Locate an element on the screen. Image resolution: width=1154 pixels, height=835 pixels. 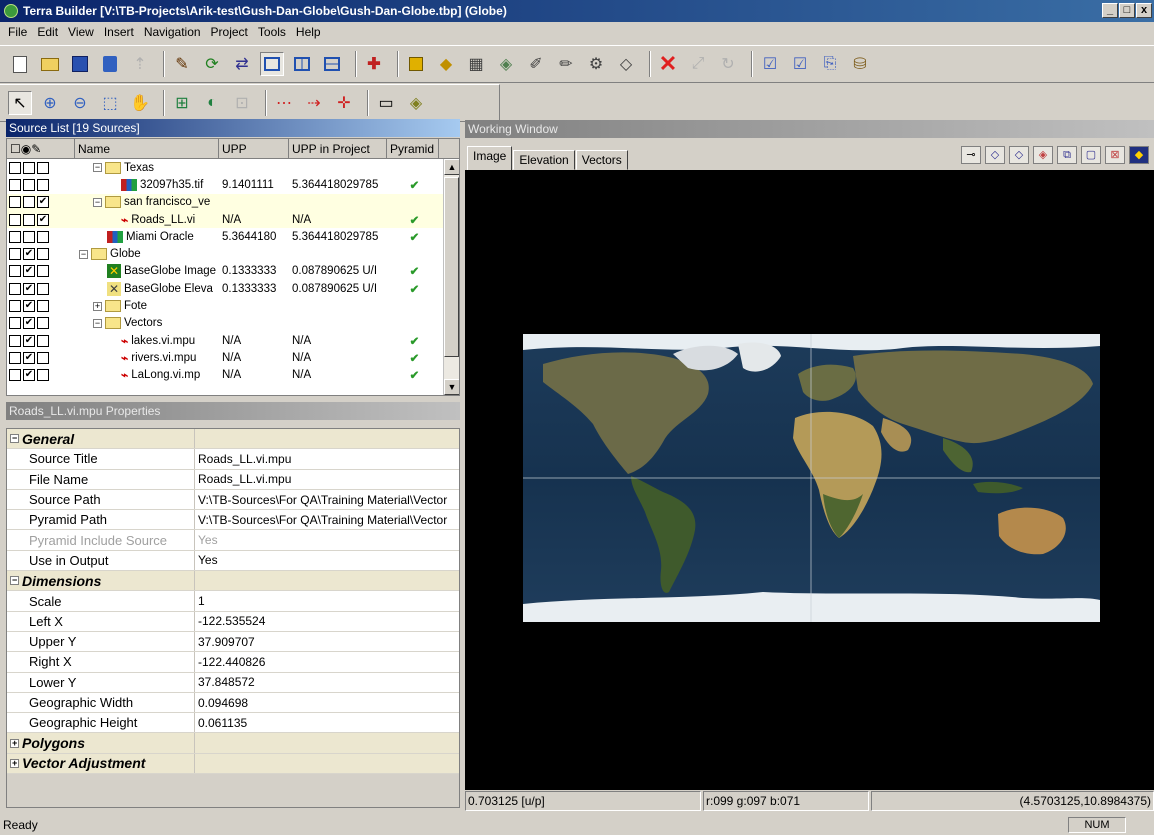
pencil-icon: ✐ is located at coordinates (536, 64).